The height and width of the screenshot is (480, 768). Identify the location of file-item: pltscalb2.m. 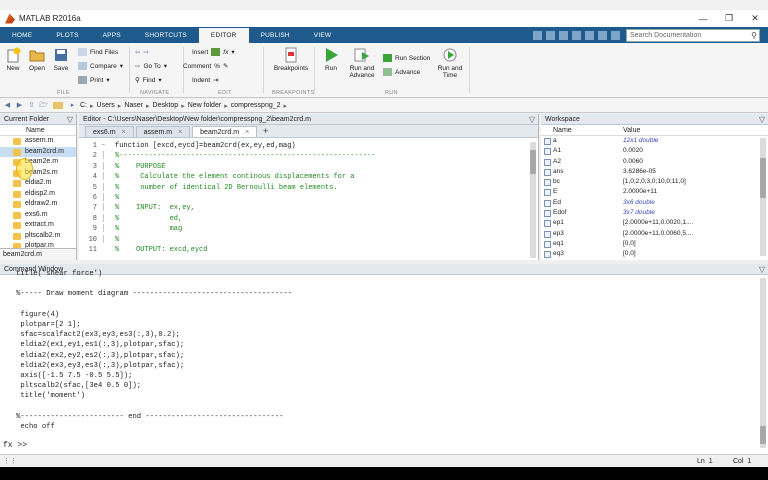
(38, 236).